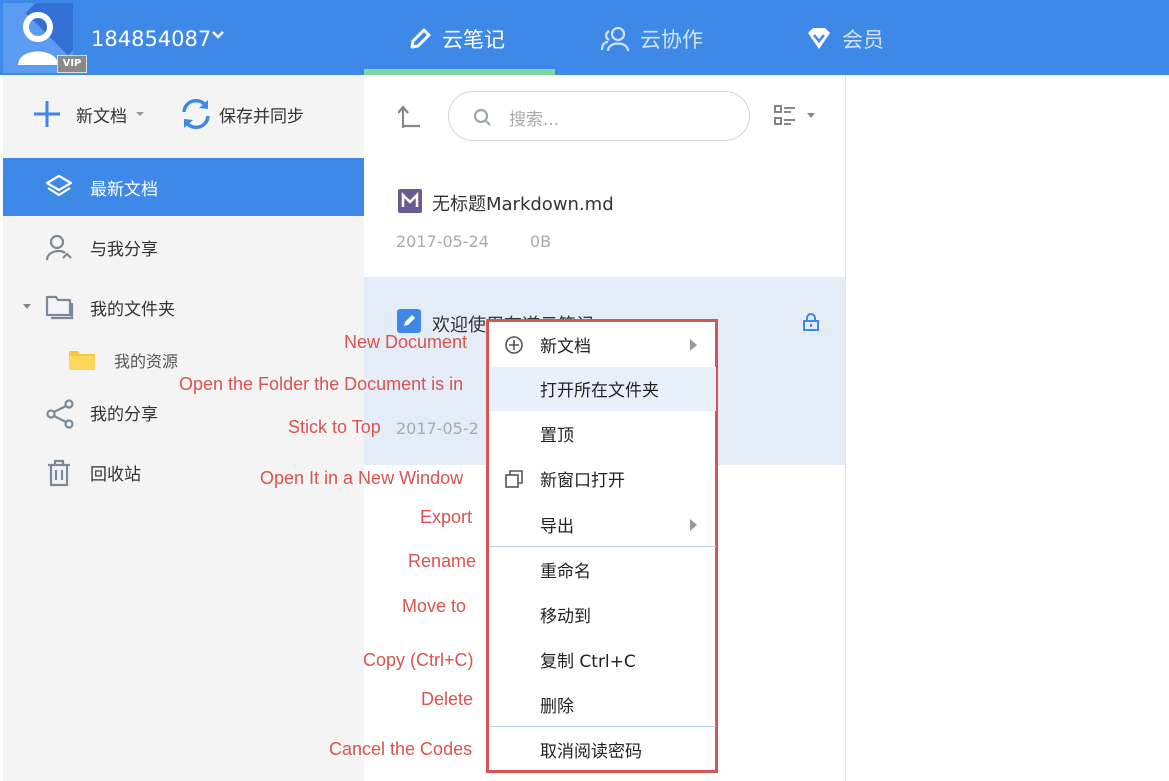 Image resolution: width=1169 pixels, height=781 pixels. I want to click on diamond-icon, so click(819, 38).